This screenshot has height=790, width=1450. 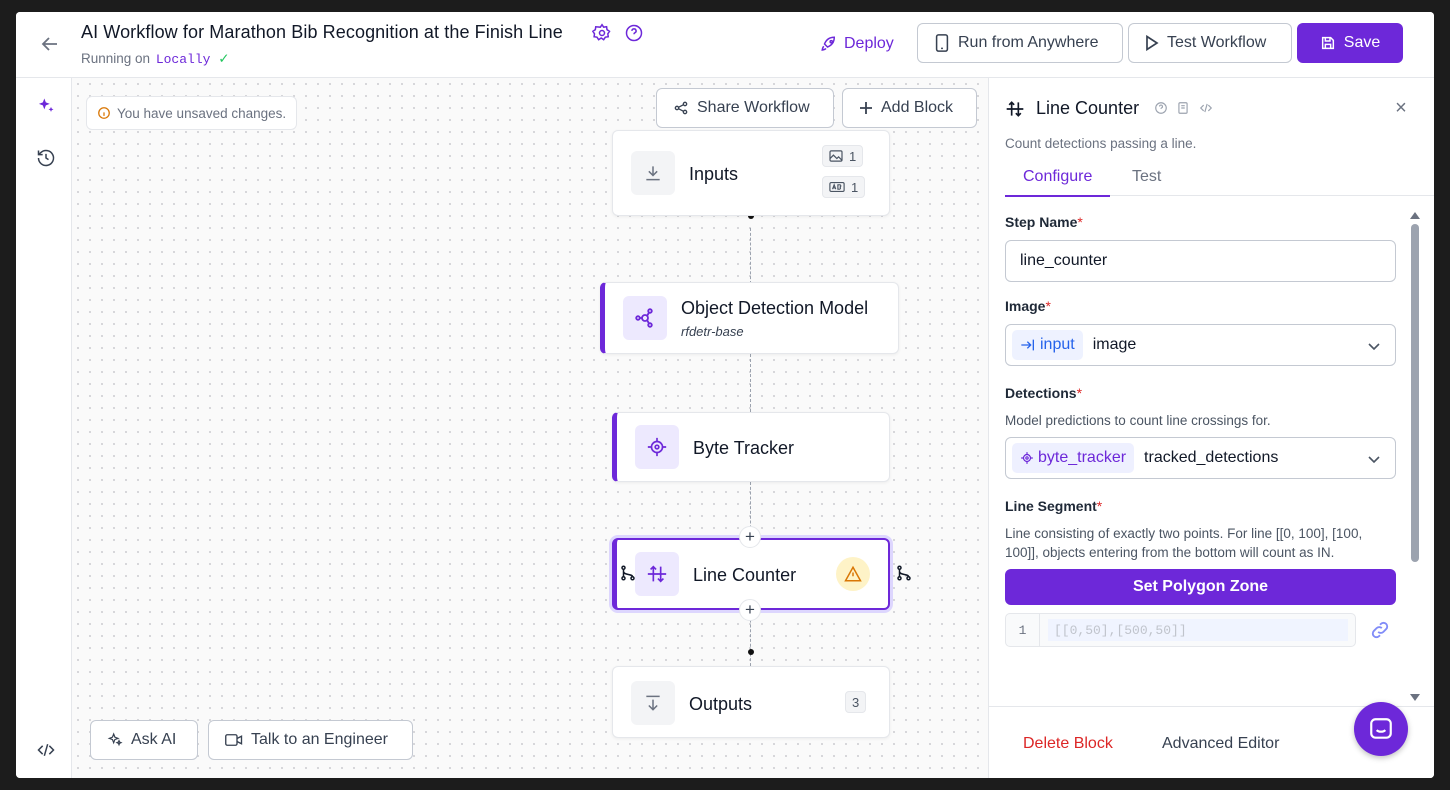 I want to click on detections-select: byte_tracker tracked_detections, so click(x=1200, y=458).